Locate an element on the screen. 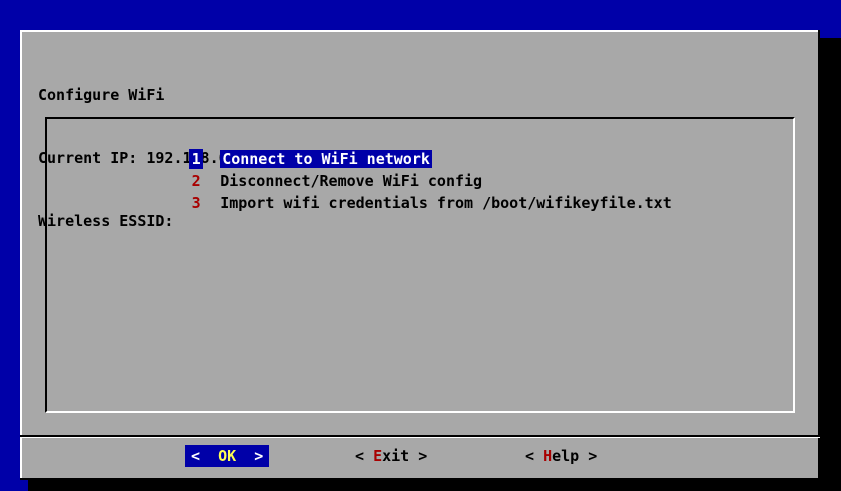  exit-label-rest: xit is located at coordinates (396, 456).